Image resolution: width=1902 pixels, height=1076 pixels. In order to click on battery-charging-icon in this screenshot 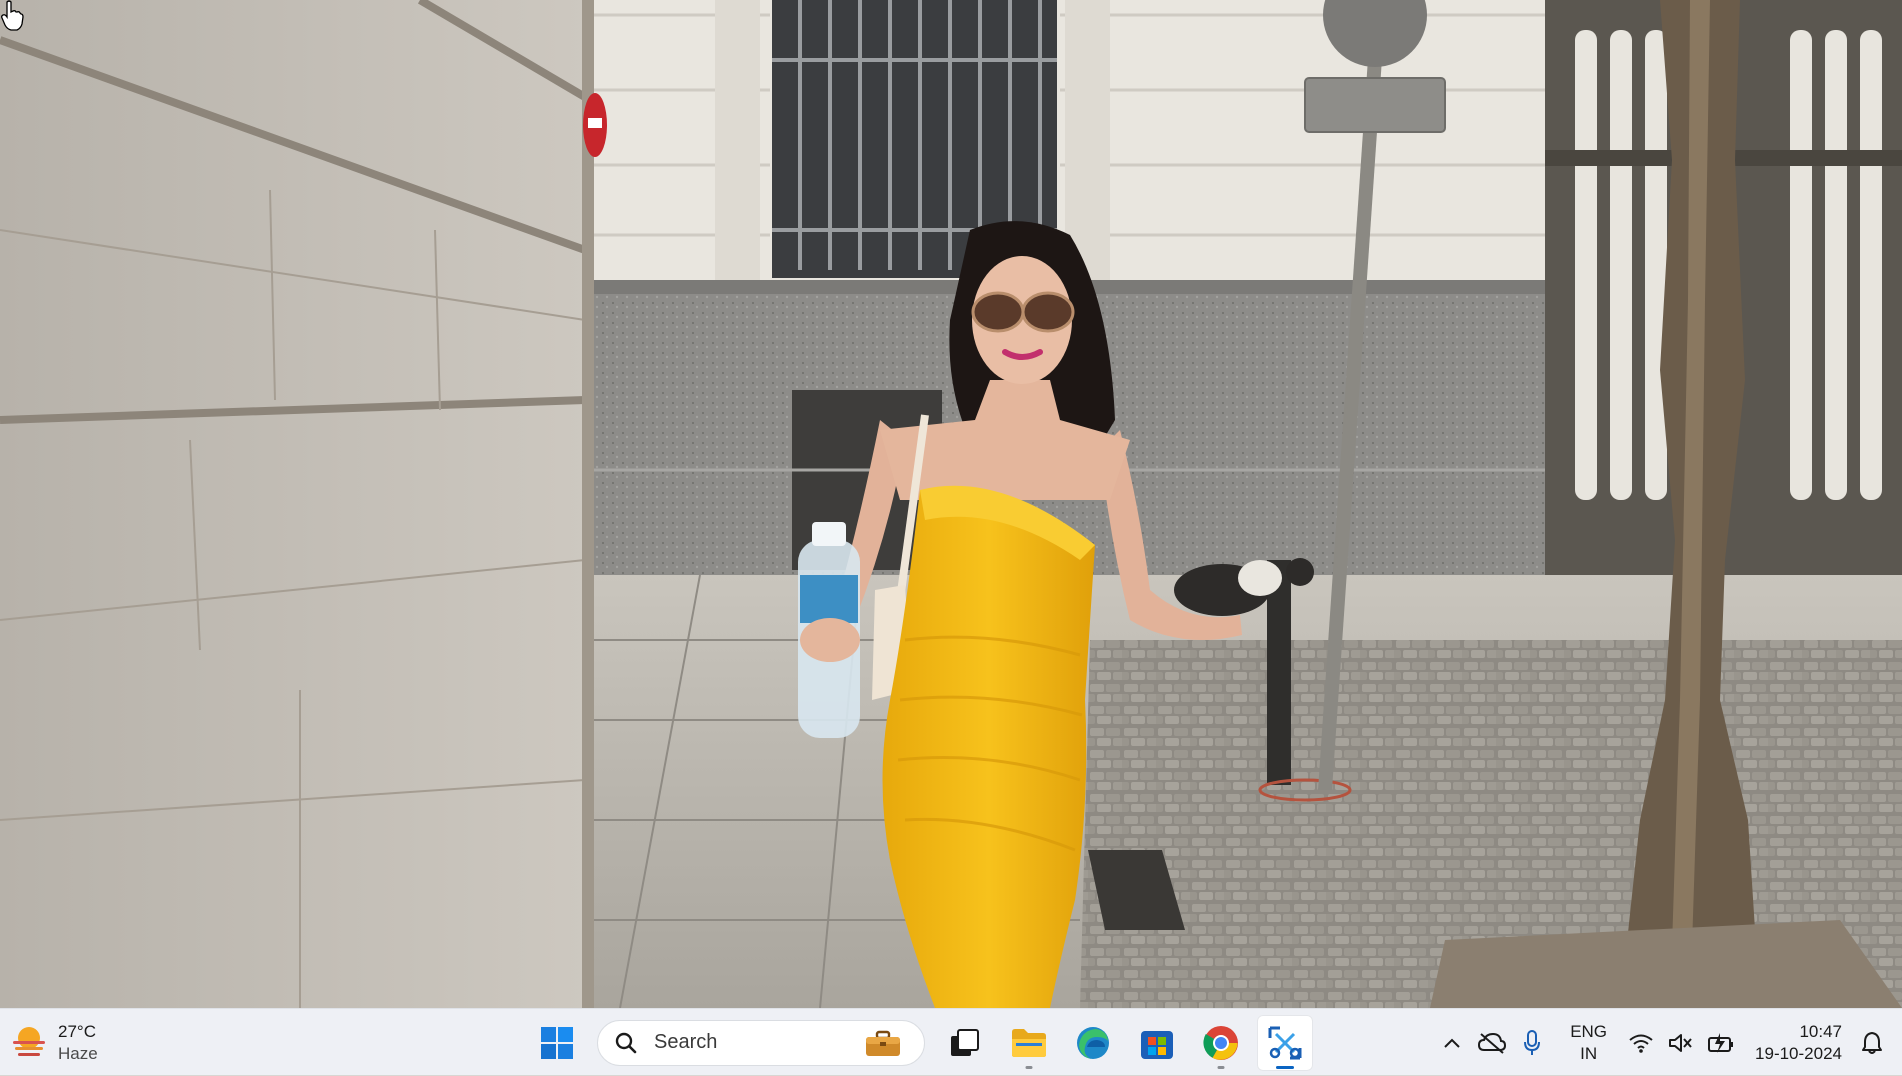, I will do `click(1721, 1042)`.